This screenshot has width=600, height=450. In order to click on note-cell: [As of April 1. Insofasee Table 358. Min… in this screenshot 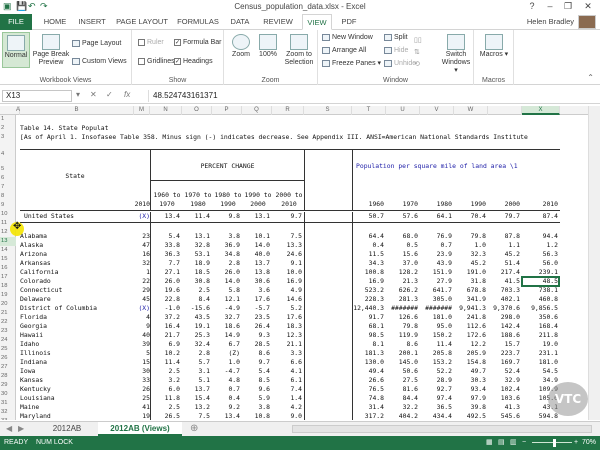, I will do `click(304, 137)`.